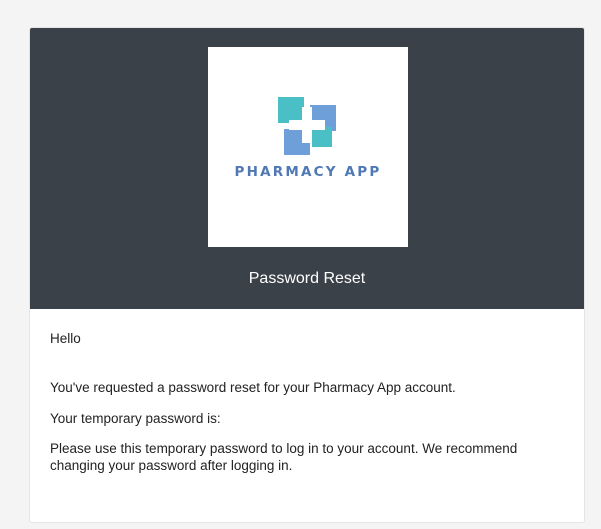 The image size is (601, 529). What do you see at coordinates (308, 172) in the screenshot?
I see `brand-logo-text: PHARMACY APP` at bounding box center [308, 172].